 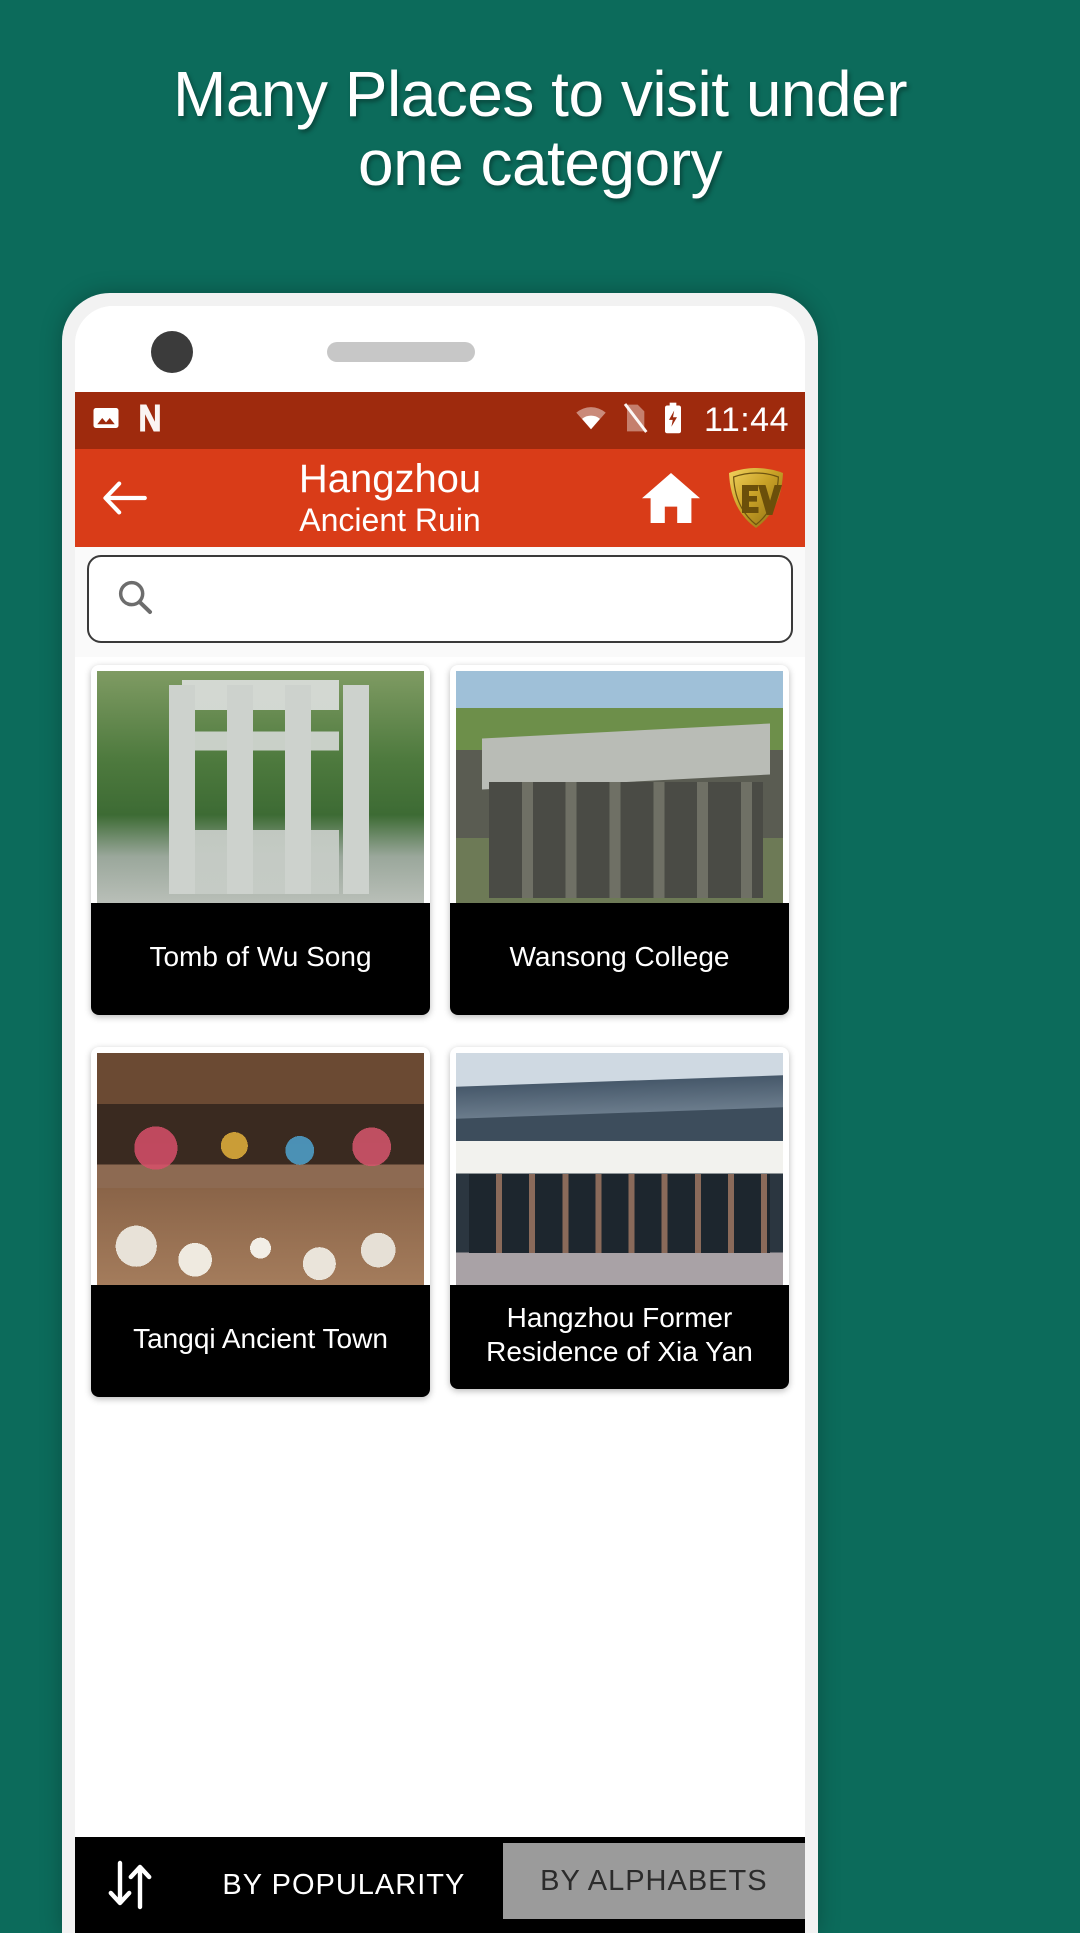 I want to click on app-bar: Hangzhou Ancient Ruin, so click(x=440, y=498).